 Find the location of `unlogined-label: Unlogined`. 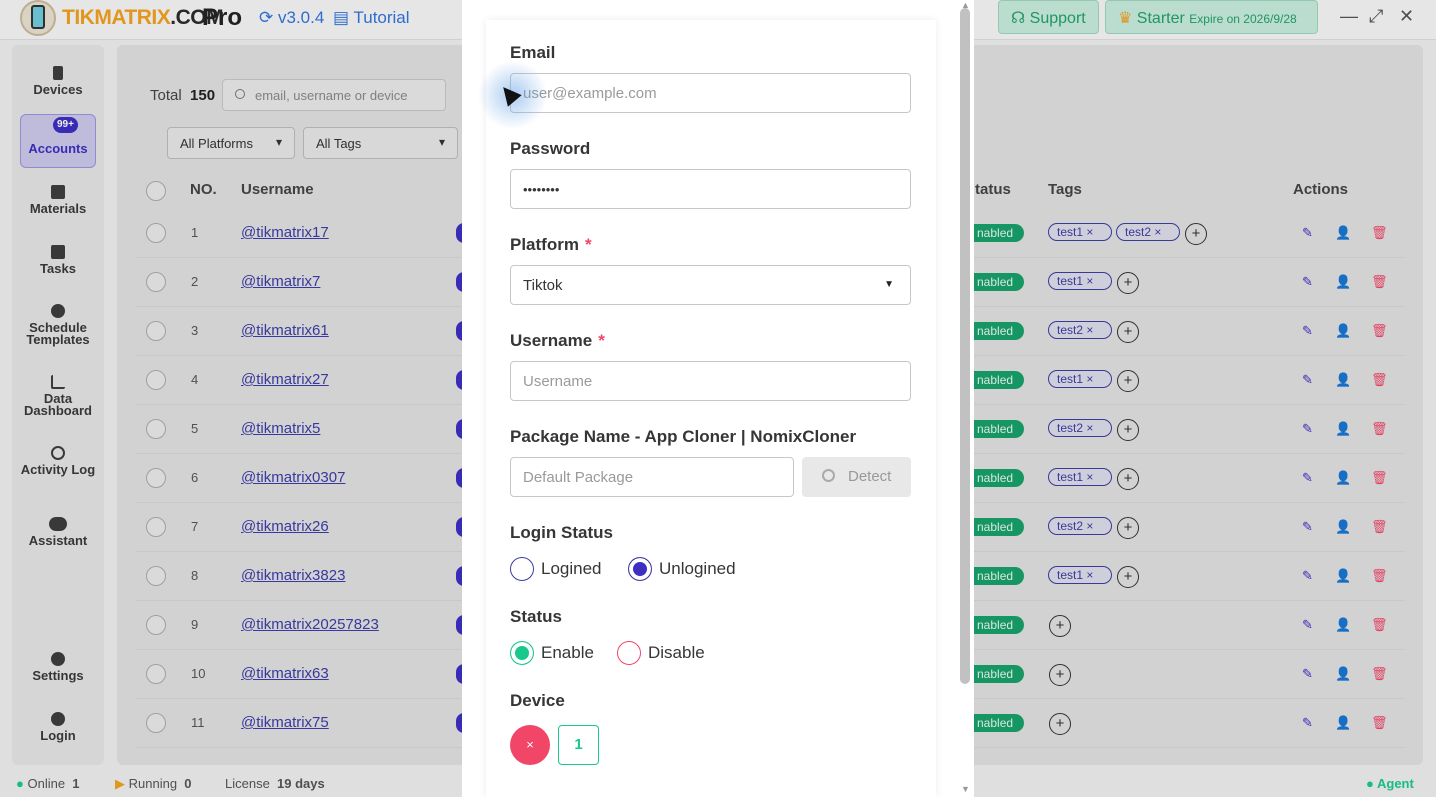

unlogined-label: Unlogined is located at coordinates (697, 568).